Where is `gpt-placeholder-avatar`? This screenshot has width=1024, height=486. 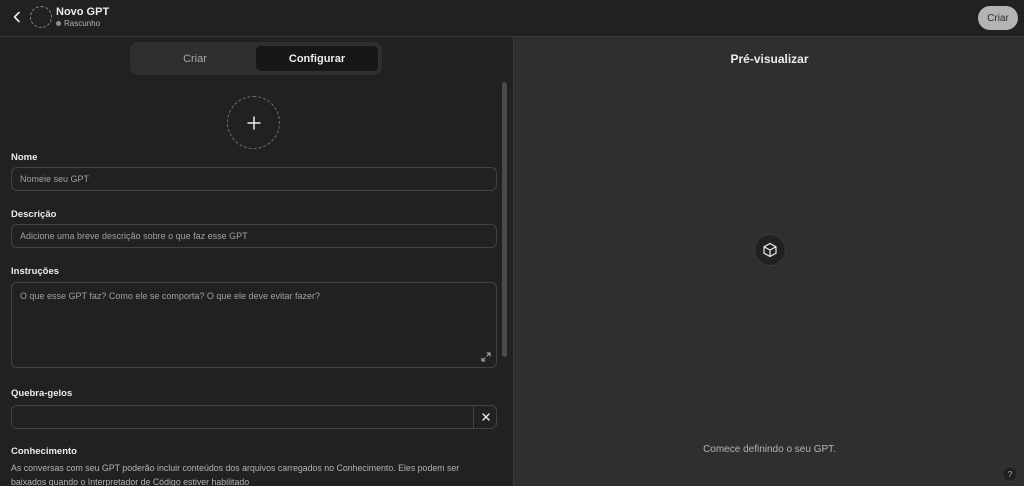
gpt-placeholder-avatar is located at coordinates (770, 250).